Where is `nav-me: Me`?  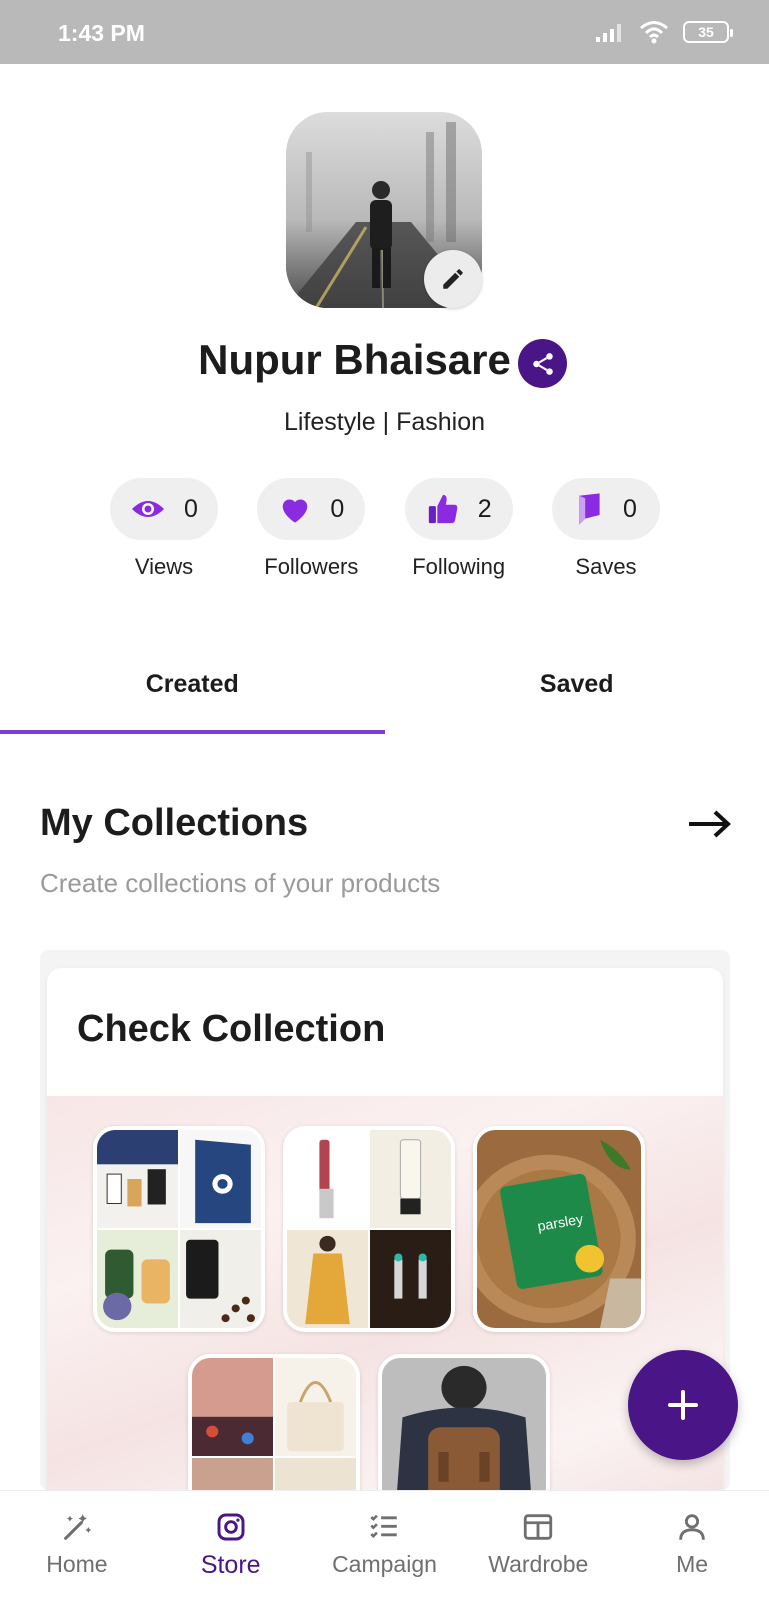
nav-me: Me is located at coordinates (692, 1545).